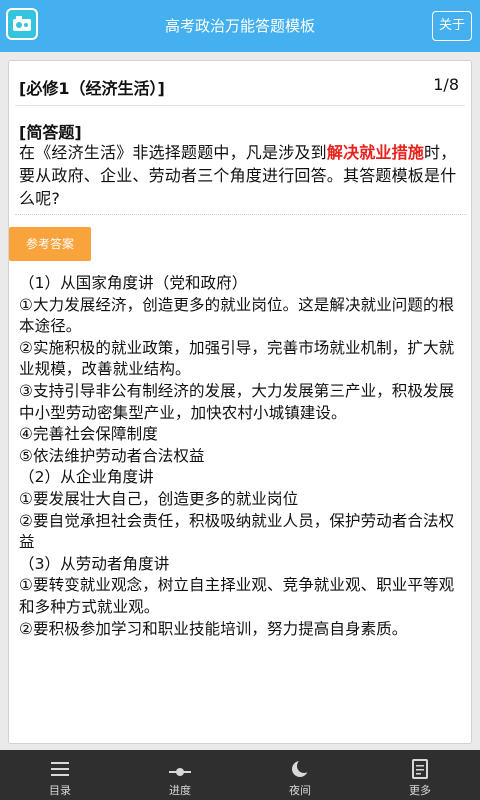  Describe the element at coordinates (237, 596) in the screenshot. I see `answer-line: ①要转变就业观念，树立自主择业观、竞争就业观、职业平等观和多种方式就业观。` at that location.